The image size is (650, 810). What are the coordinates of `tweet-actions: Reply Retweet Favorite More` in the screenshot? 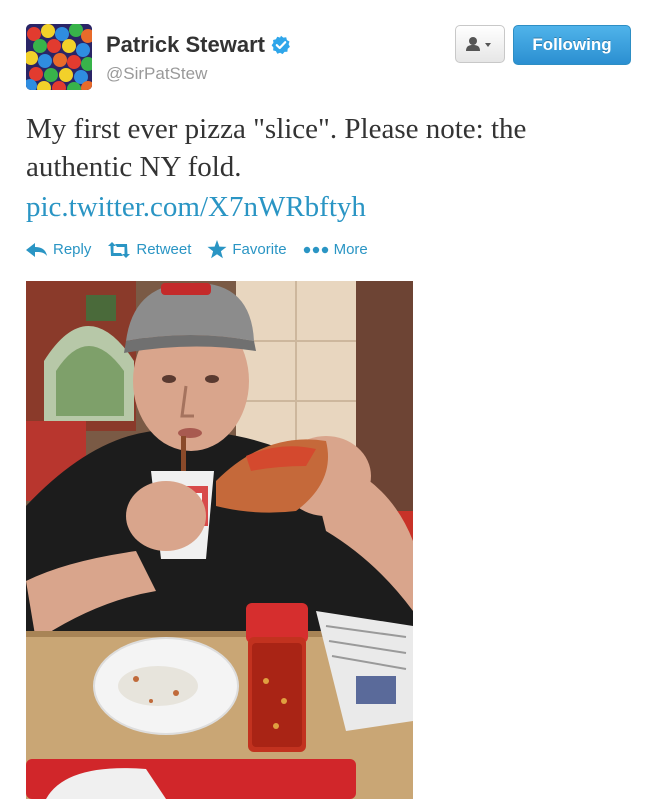 It's located at (205, 249).